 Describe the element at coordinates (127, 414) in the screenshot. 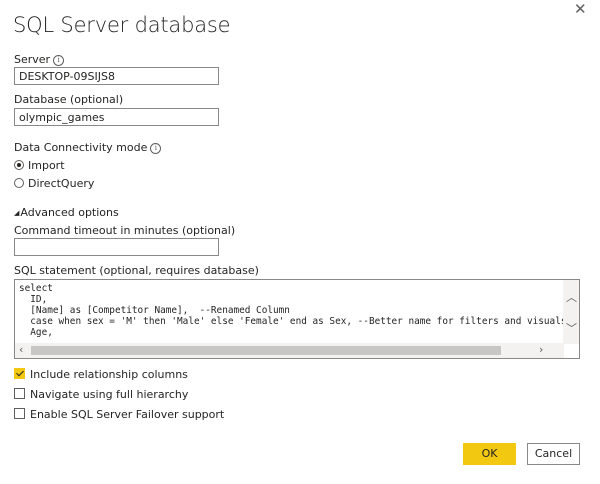

I see `failover-support-label: Enable SQL Server Failover support` at that location.